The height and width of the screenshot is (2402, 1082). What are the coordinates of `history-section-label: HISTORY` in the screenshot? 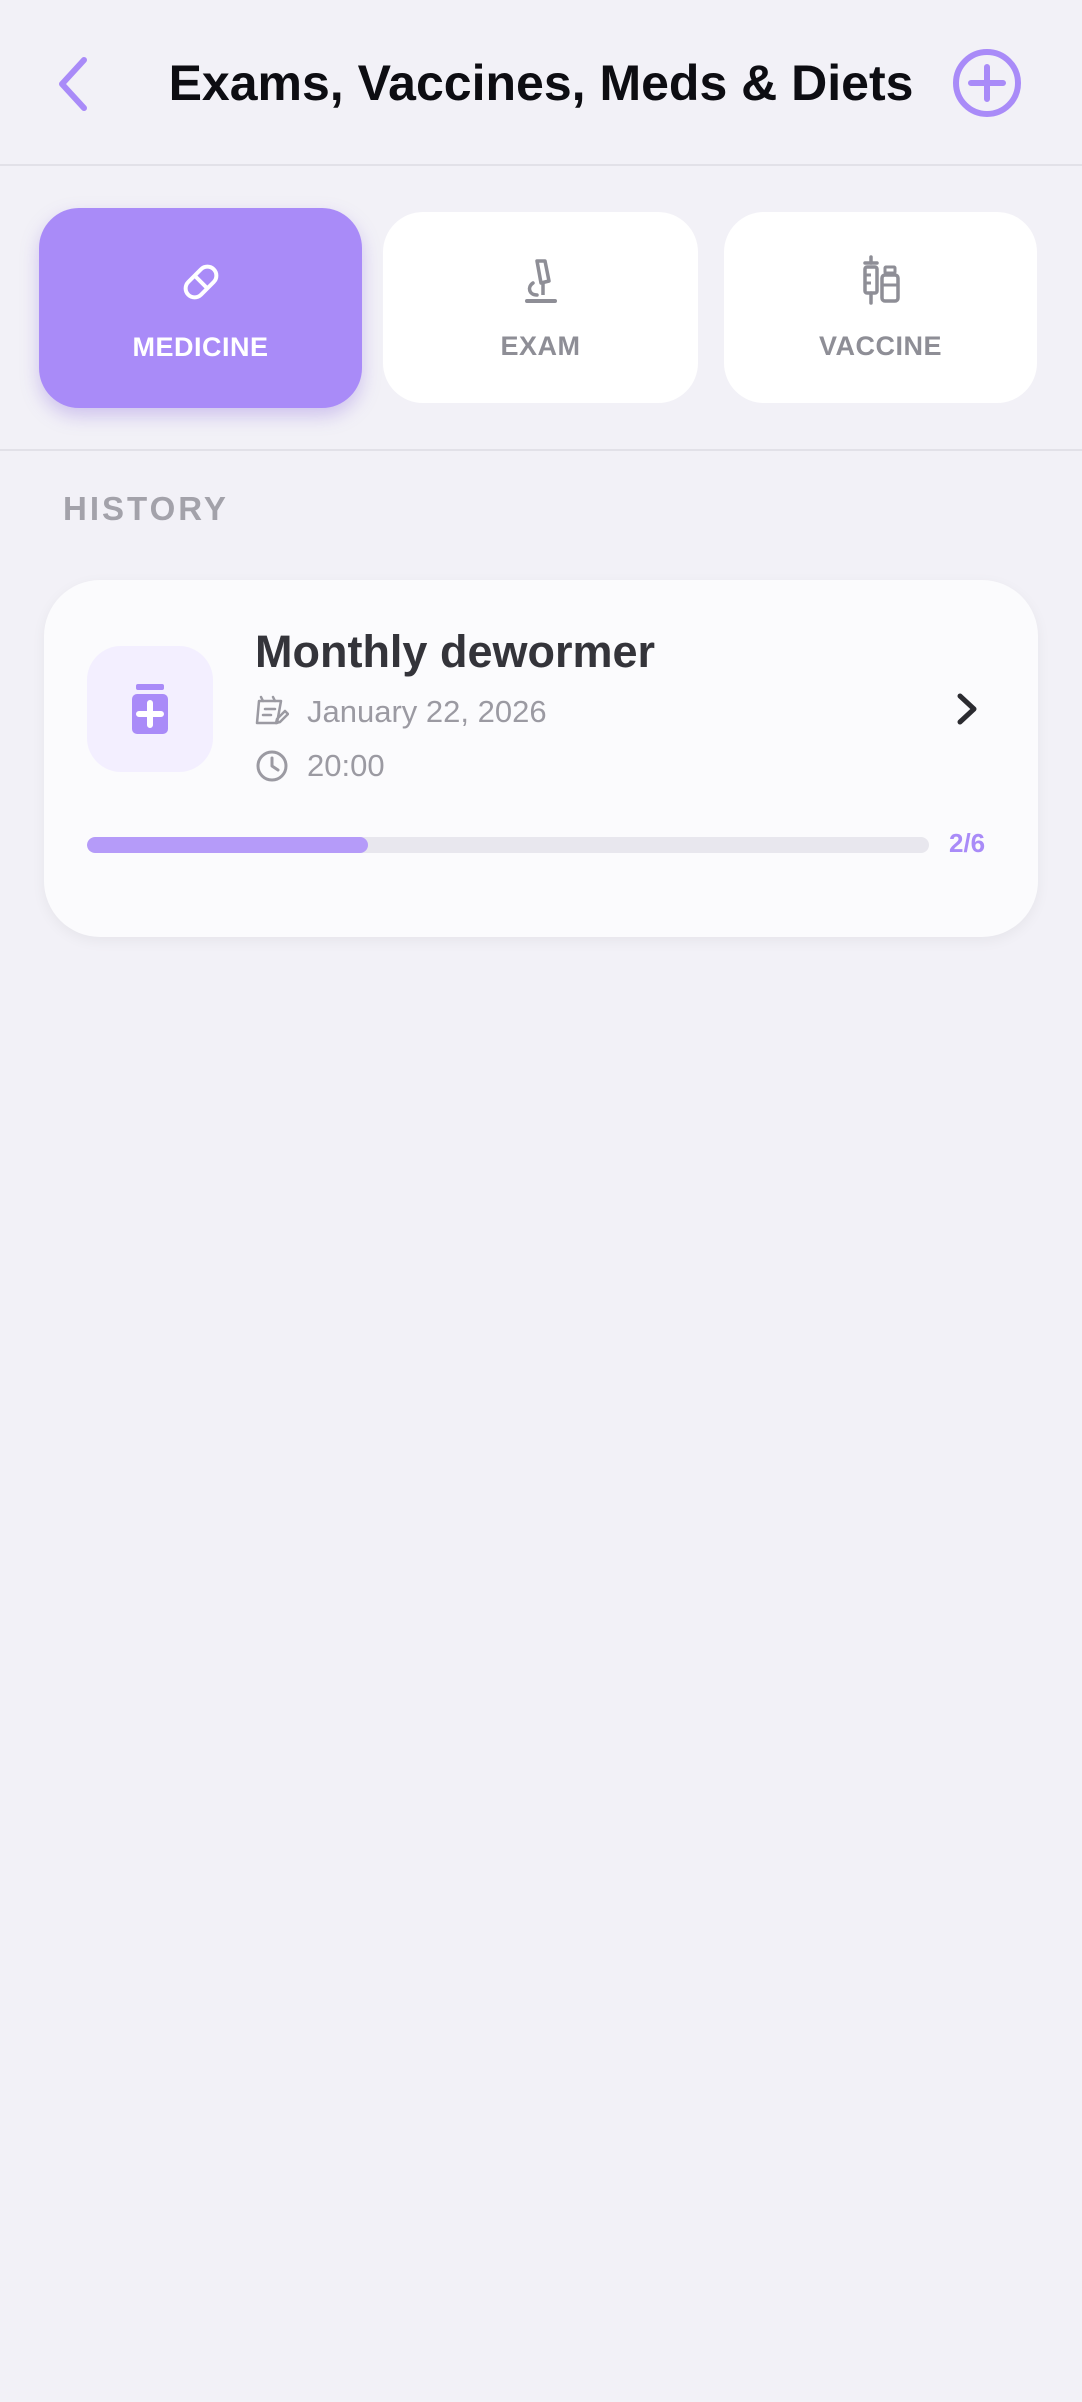 It's located at (146, 508).